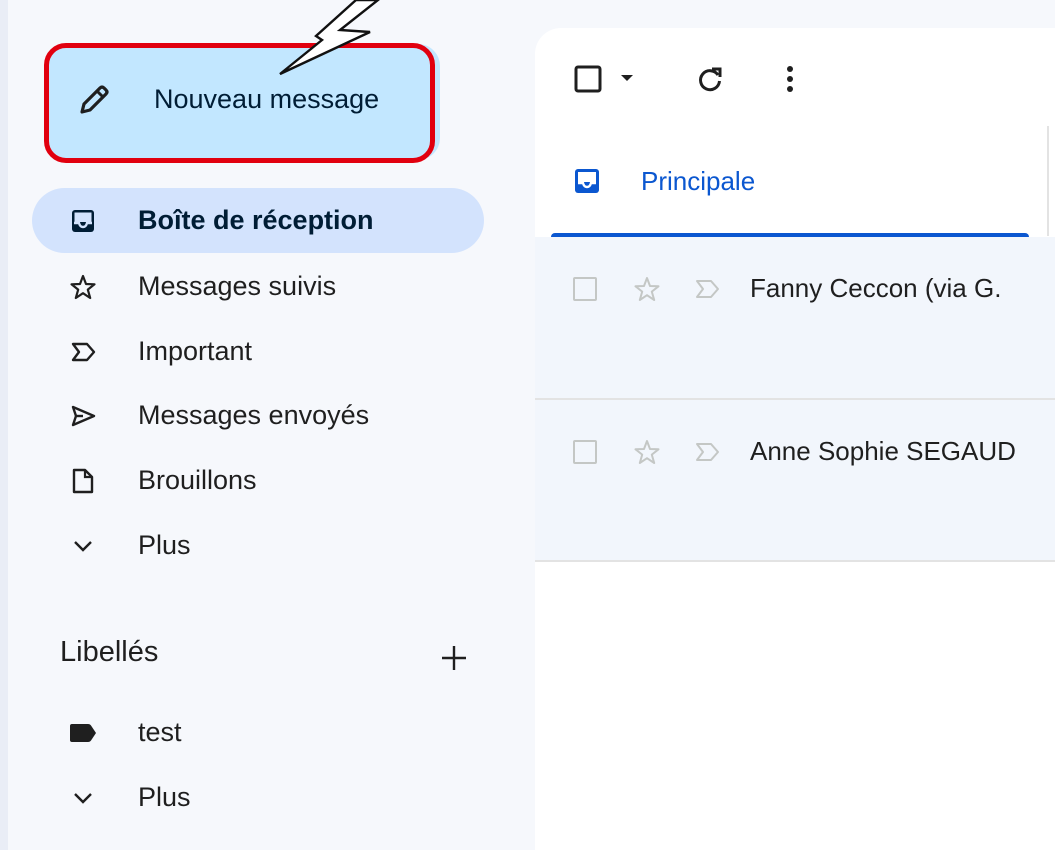  I want to click on sidebar-item-label: Messages suivis, so click(237, 286).